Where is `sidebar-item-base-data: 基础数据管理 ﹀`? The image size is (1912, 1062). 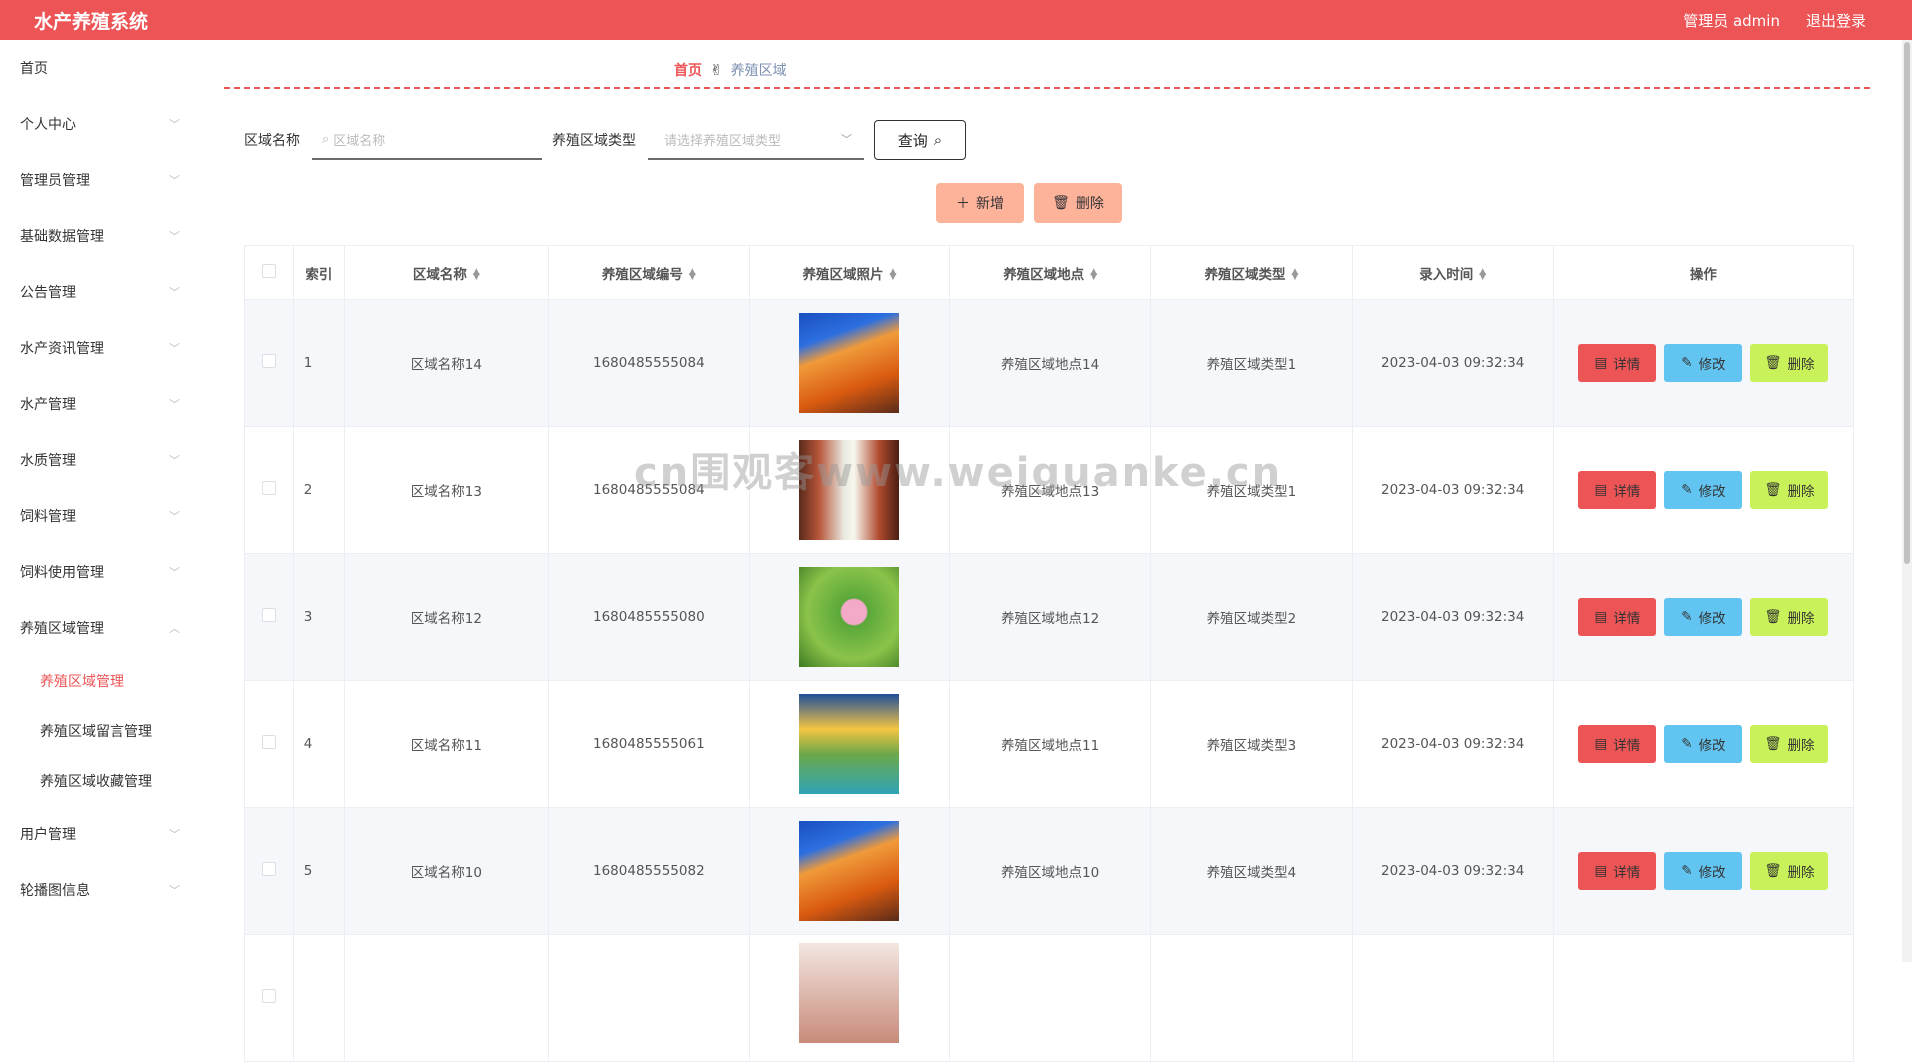 sidebar-item-base-data: 基础数据管理 ﹀ is located at coordinates (98, 236).